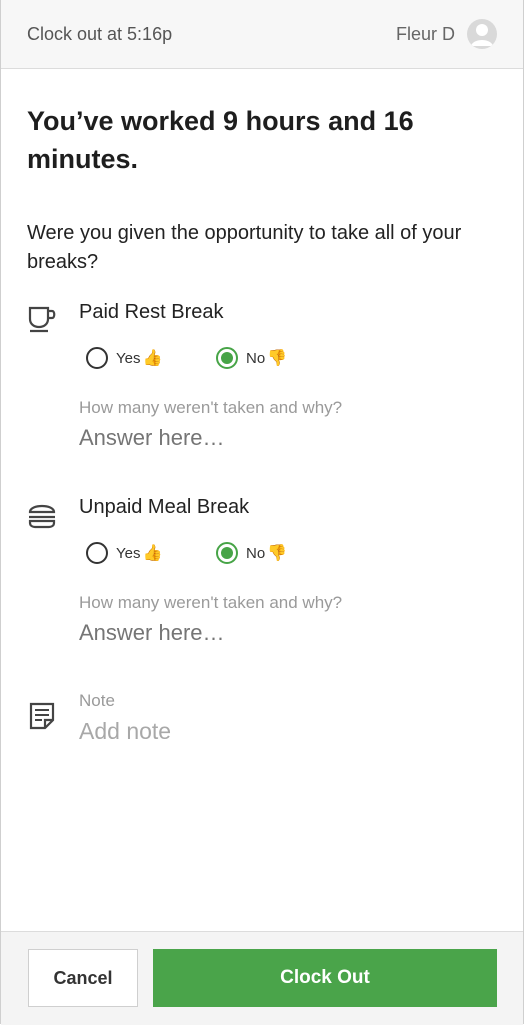  I want to click on note-label: Note, so click(97, 700).